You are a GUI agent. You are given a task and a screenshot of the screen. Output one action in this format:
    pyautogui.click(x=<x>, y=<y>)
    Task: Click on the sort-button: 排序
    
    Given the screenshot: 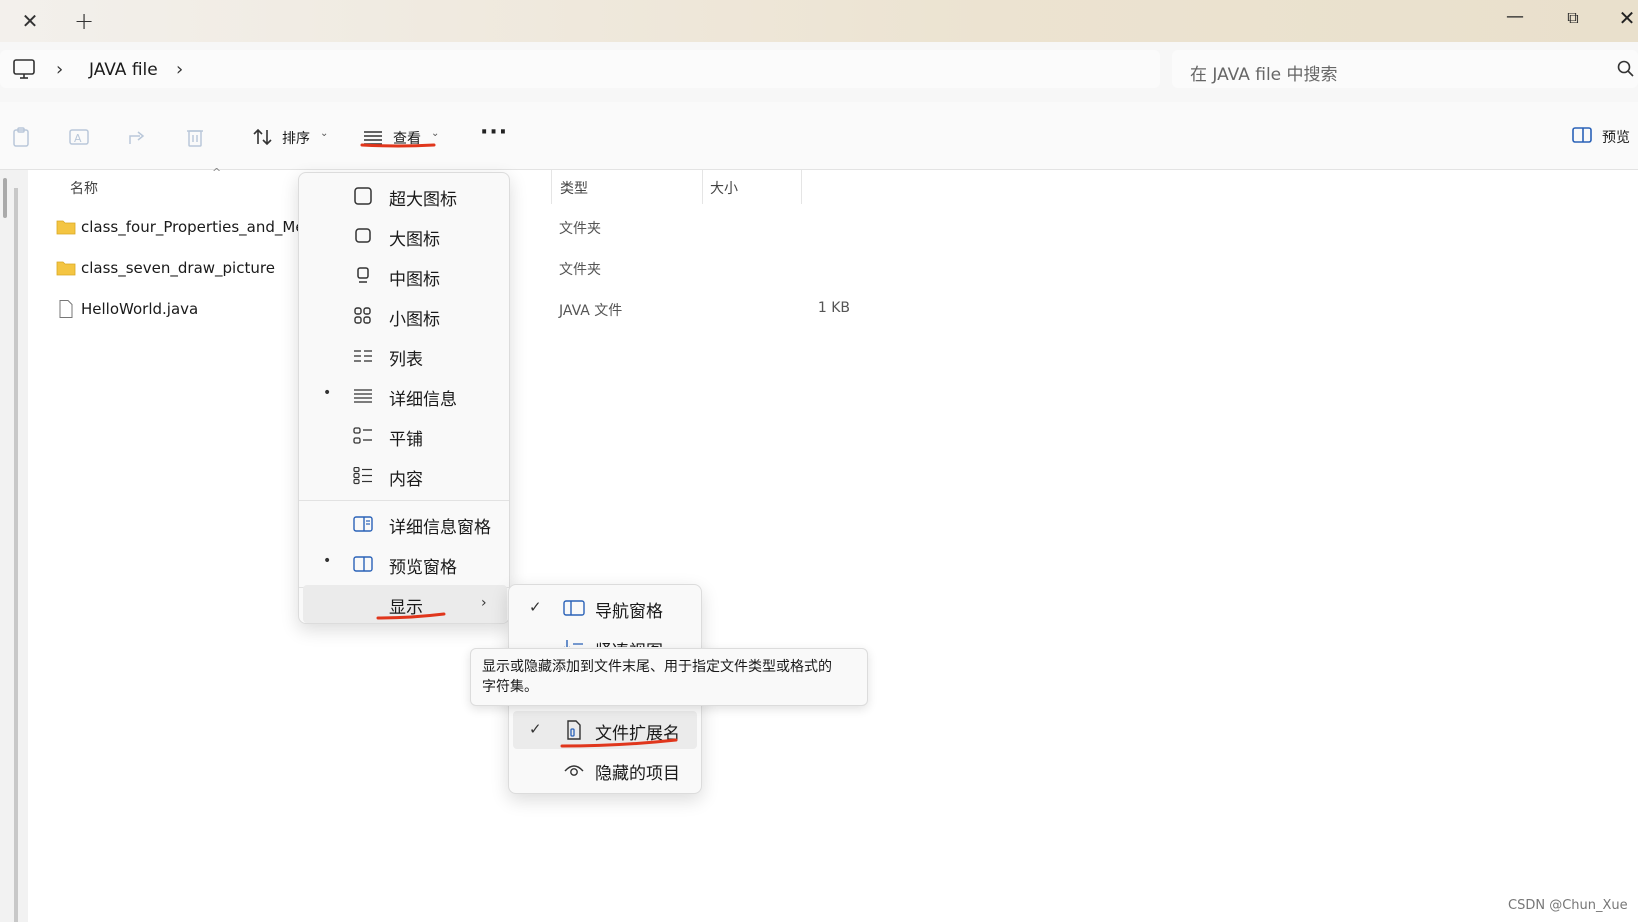 What is the action you would take?
    pyautogui.click(x=296, y=138)
    